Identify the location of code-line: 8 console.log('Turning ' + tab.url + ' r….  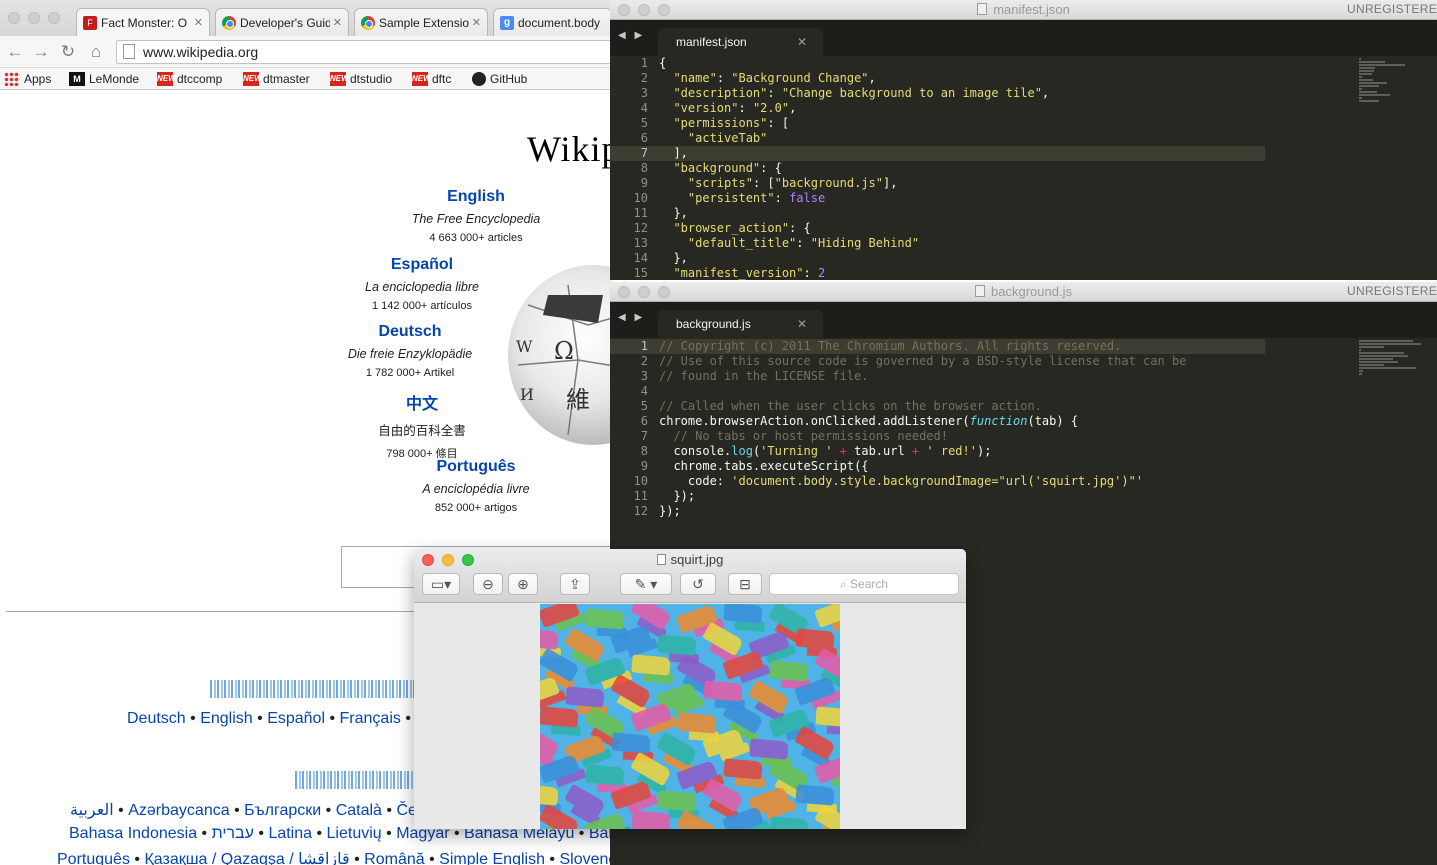
(930, 451).